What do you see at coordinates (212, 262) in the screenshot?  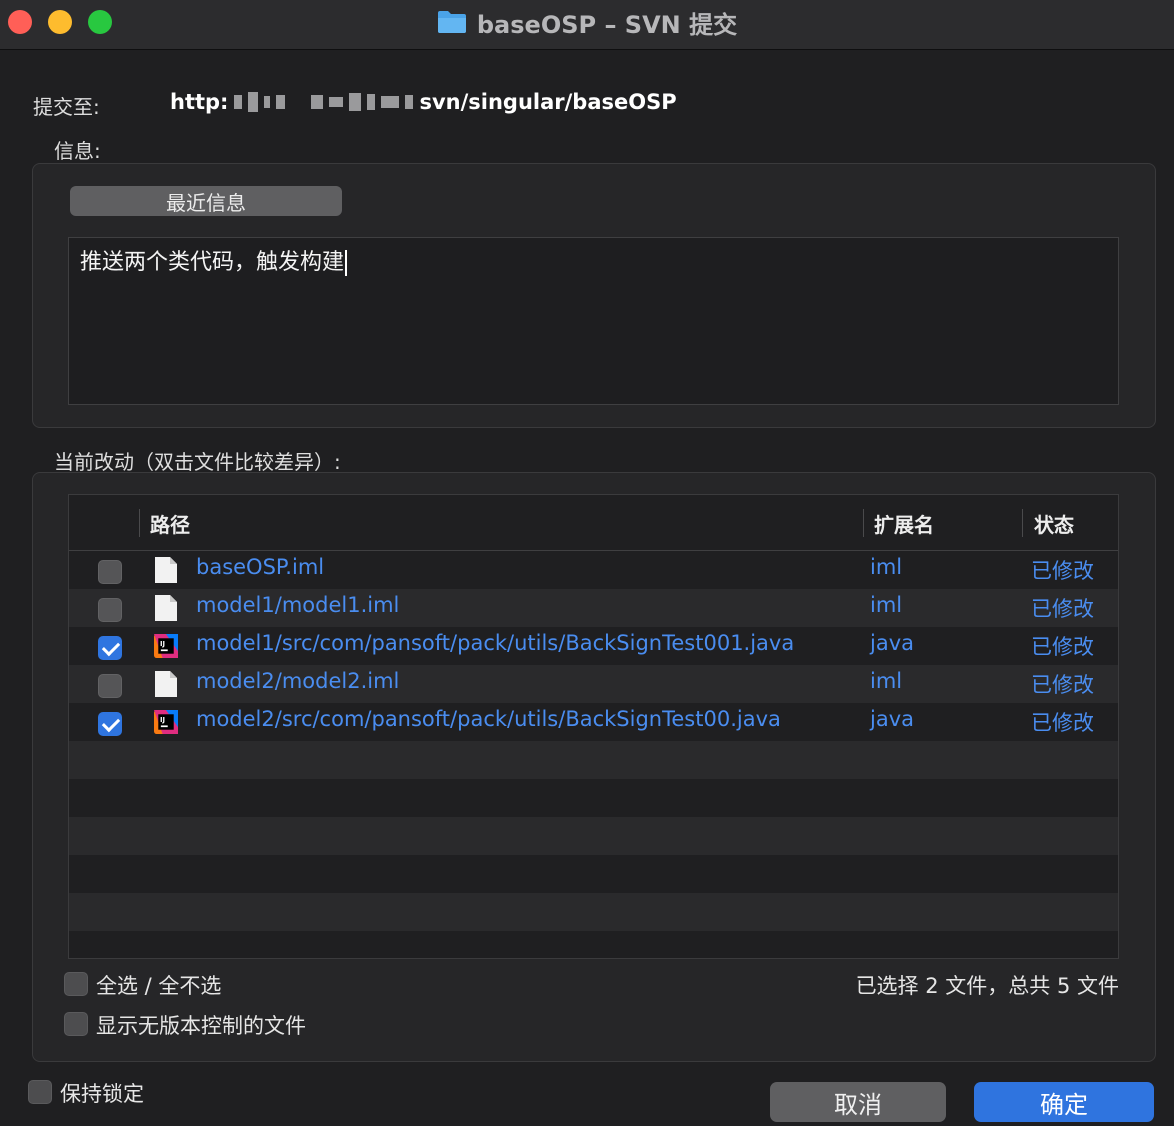 I see `commit-message-text: 推送两个类代码，触发构建` at bounding box center [212, 262].